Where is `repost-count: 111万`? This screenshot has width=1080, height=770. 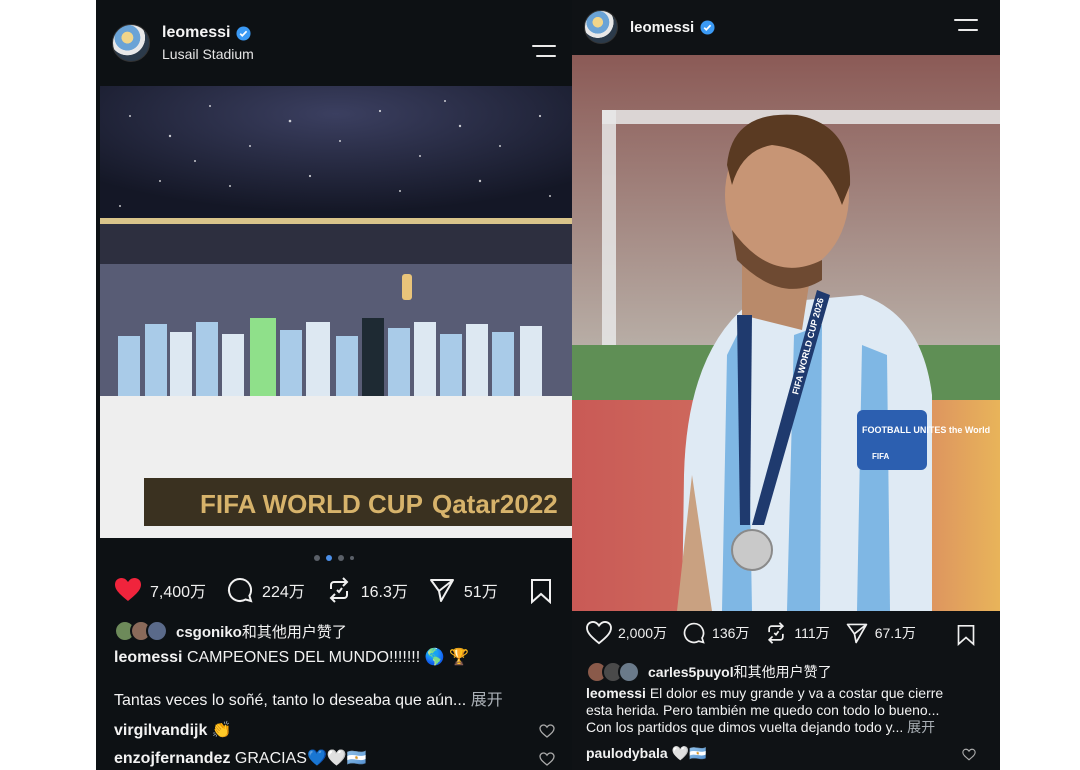 repost-count: 111万 is located at coordinates (811, 633).